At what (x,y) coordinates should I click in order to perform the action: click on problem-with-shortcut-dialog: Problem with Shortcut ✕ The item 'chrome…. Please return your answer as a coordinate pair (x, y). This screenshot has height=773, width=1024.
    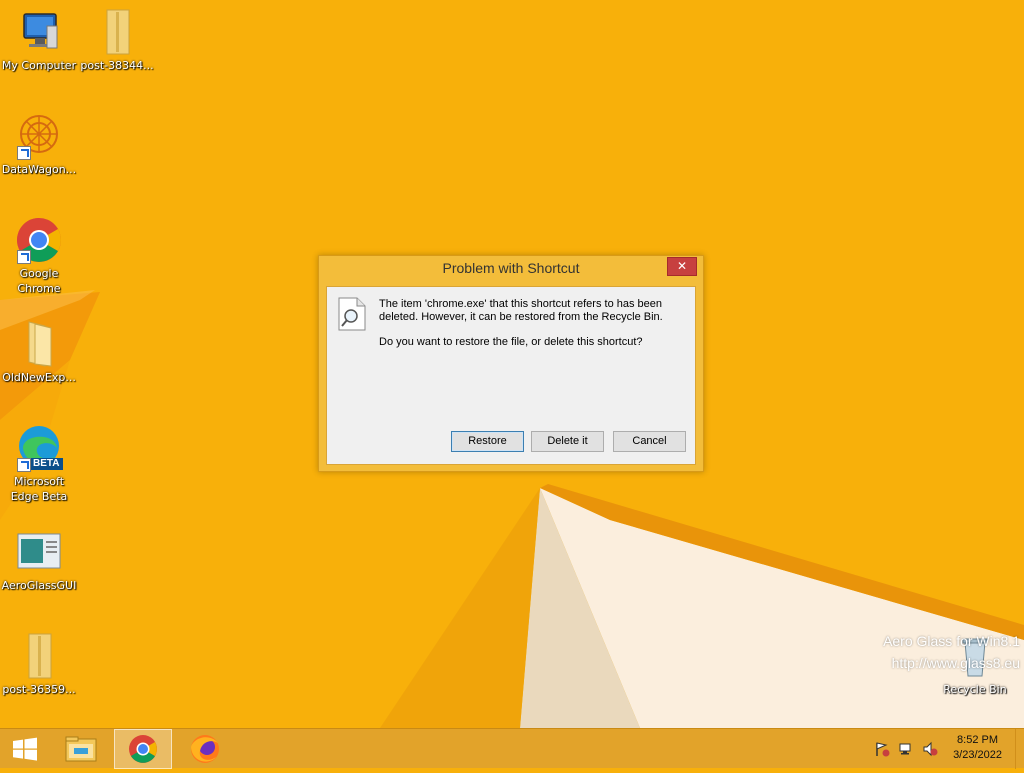
    Looking at the image, I should click on (511, 363).